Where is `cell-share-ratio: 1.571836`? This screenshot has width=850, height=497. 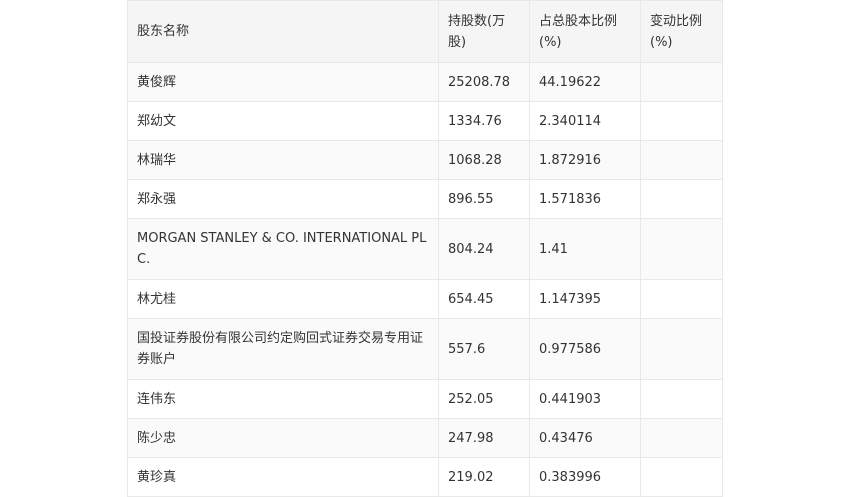 cell-share-ratio: 1.571836 is located at coordinates (585, 199).